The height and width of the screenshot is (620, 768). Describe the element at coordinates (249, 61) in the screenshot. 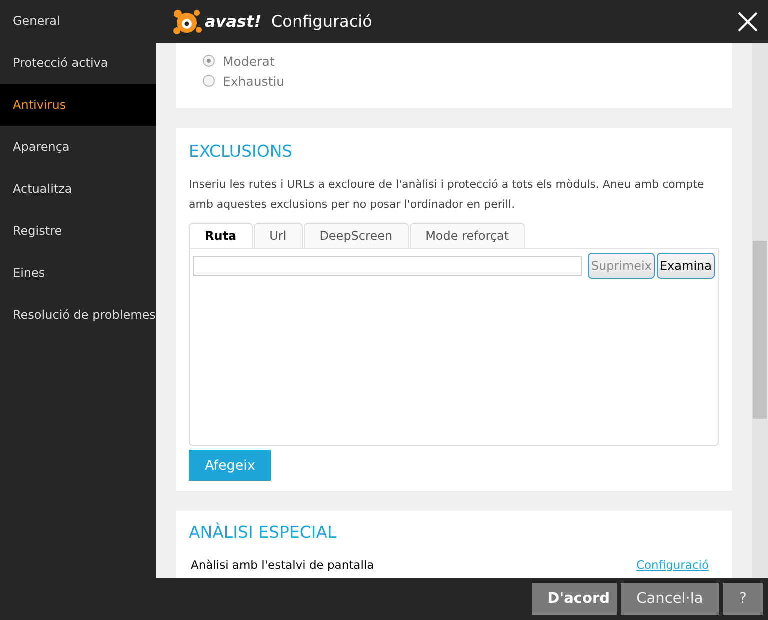

I see `radio-label: Moderat` at that location.